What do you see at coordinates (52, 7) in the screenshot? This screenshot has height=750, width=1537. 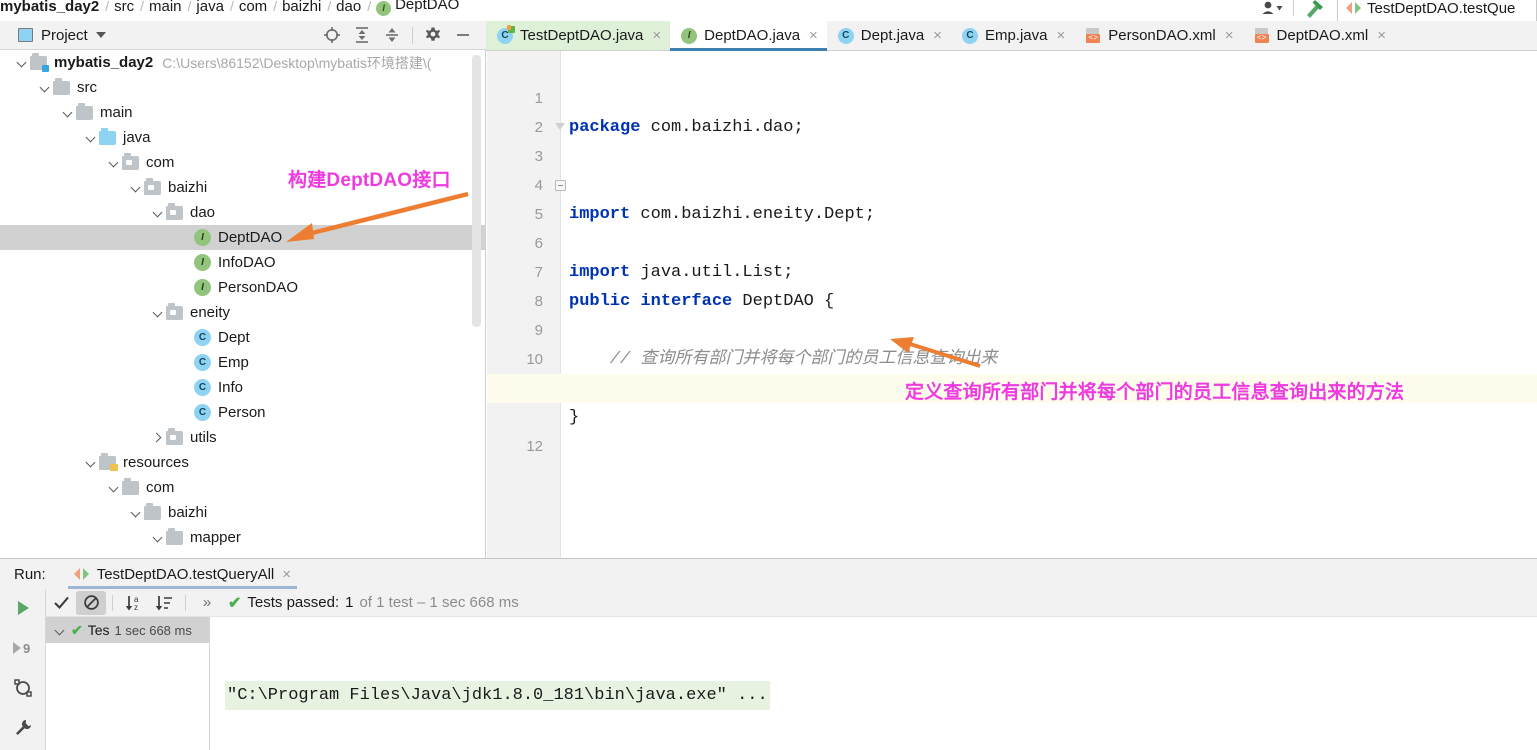 I see `breadcrumb-item-module: mybatis_day2` at bounding box center [52, 7].